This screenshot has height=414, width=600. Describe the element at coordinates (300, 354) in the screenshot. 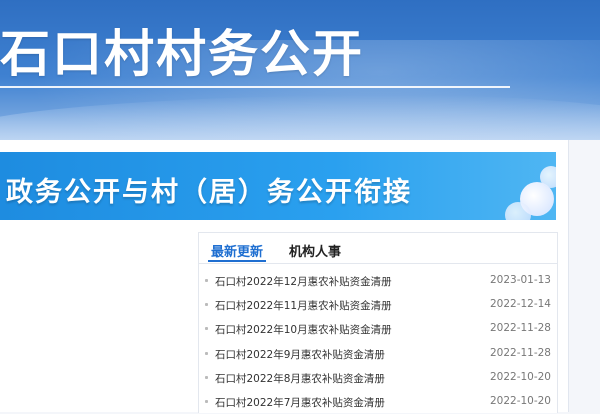

I see `news-item-title: 石口村2022年9月惠农补贴资金清册` at that location.